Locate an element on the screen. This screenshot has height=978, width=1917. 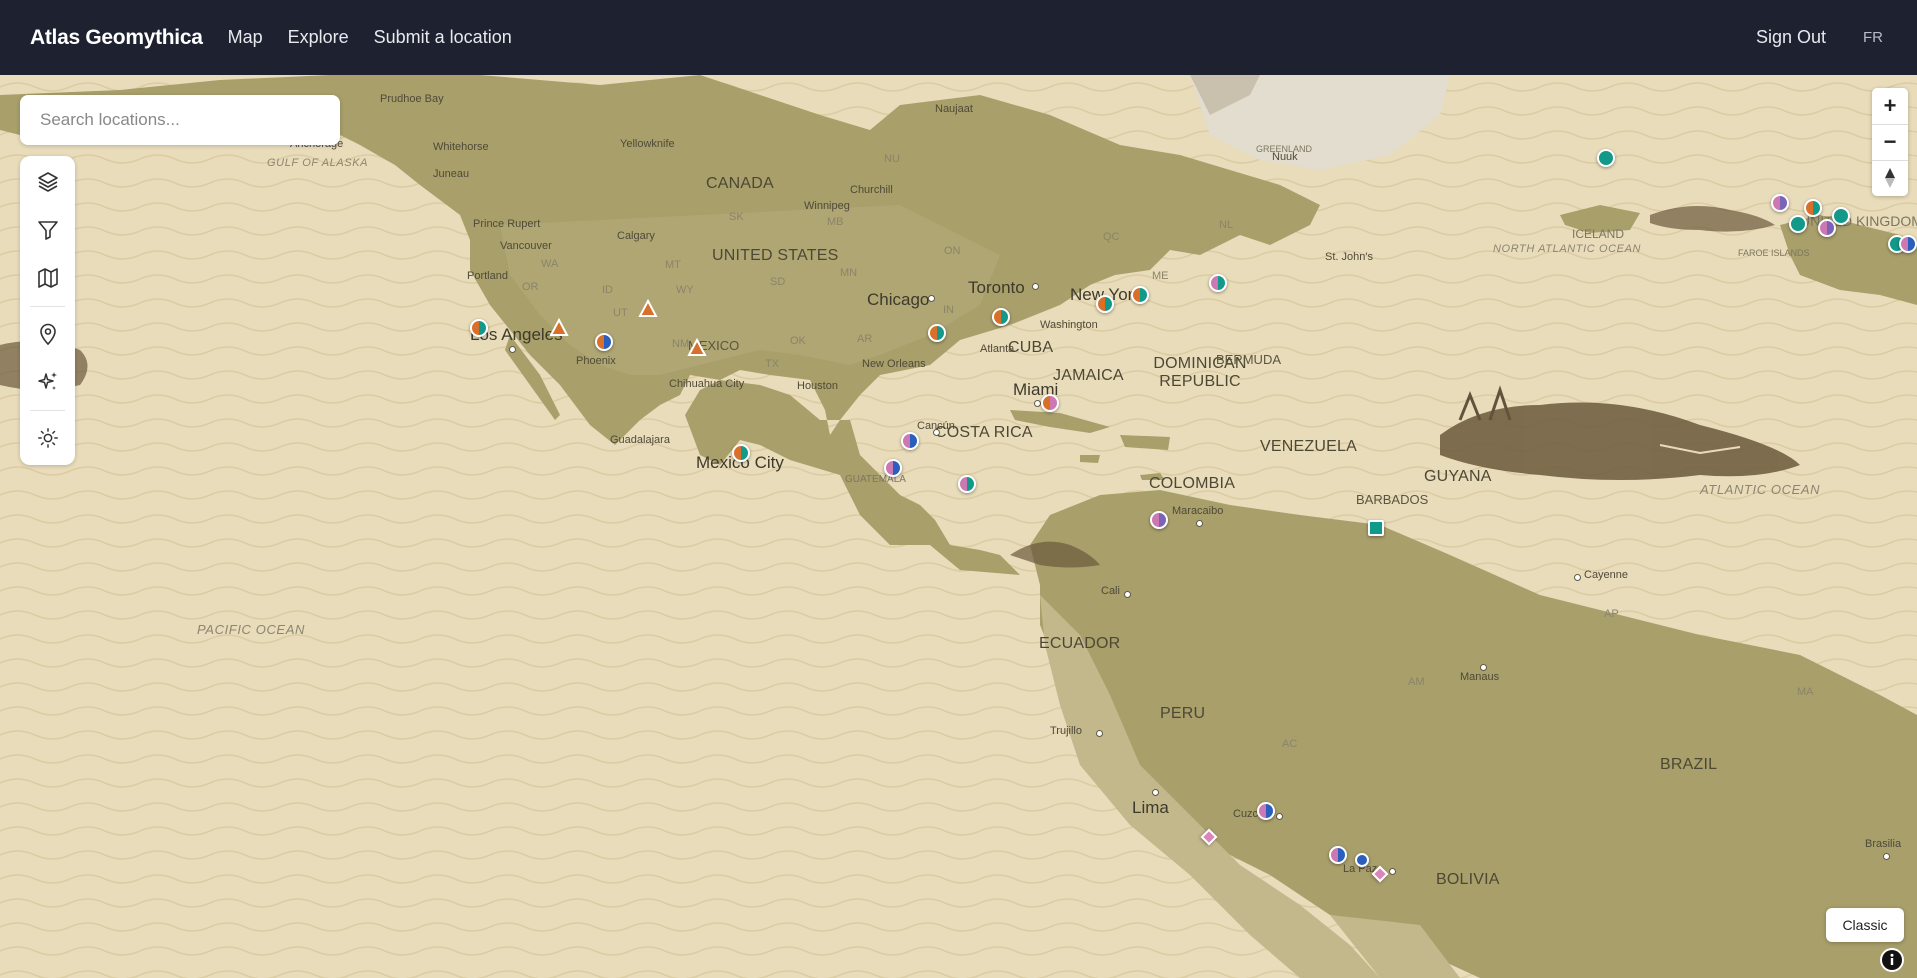
sparkles-icon is located at coordinates (47, 381).